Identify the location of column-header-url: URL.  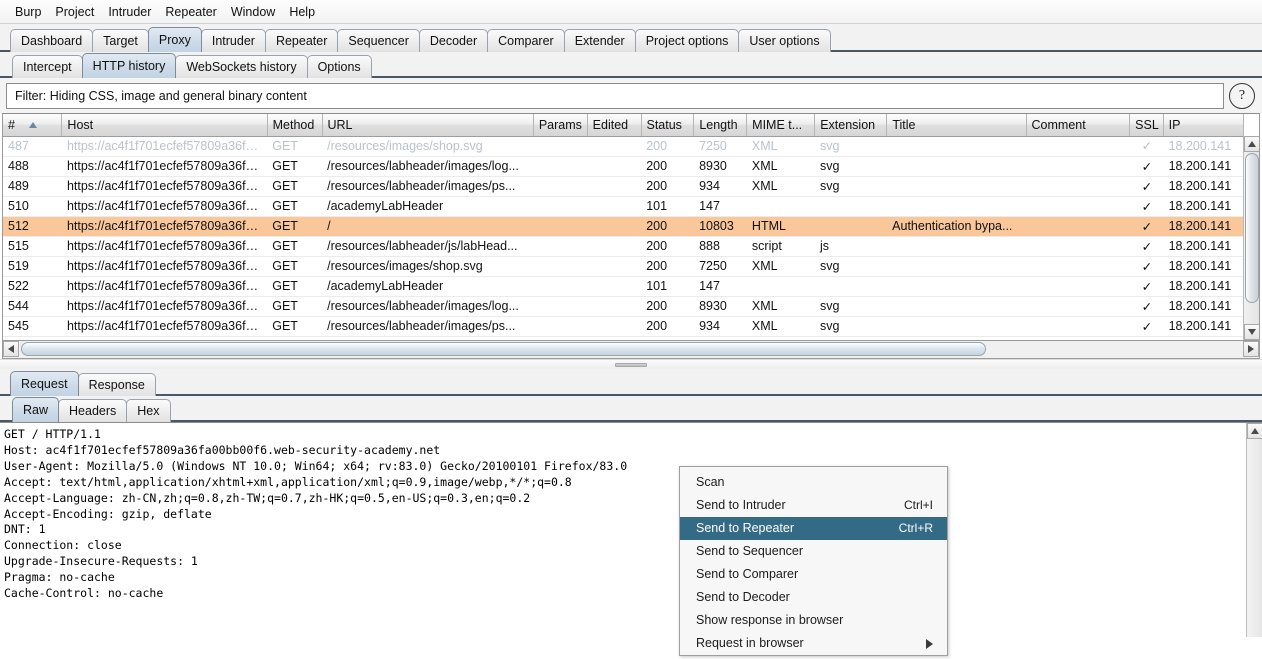
(428, 125).